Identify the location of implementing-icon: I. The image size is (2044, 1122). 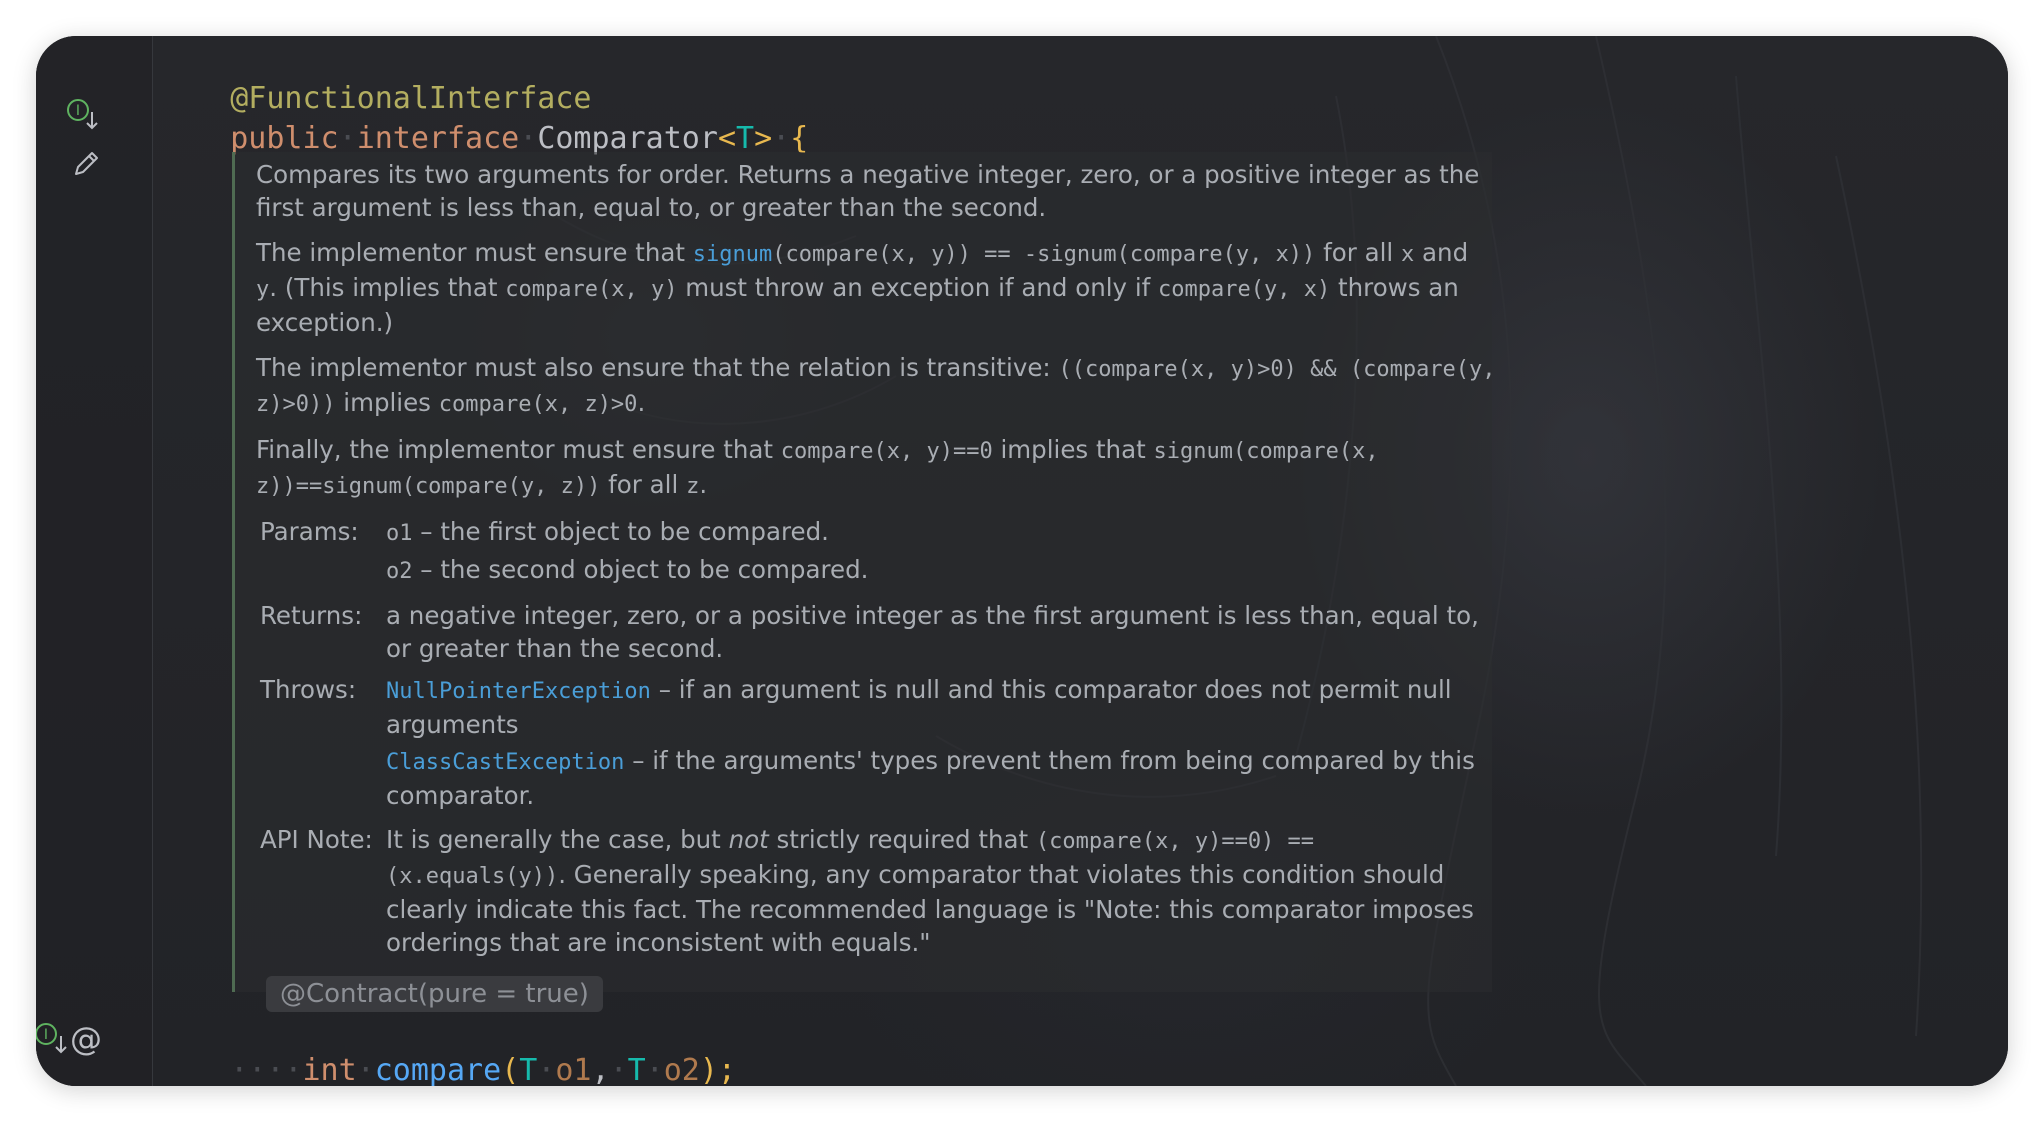
(53, 1041).